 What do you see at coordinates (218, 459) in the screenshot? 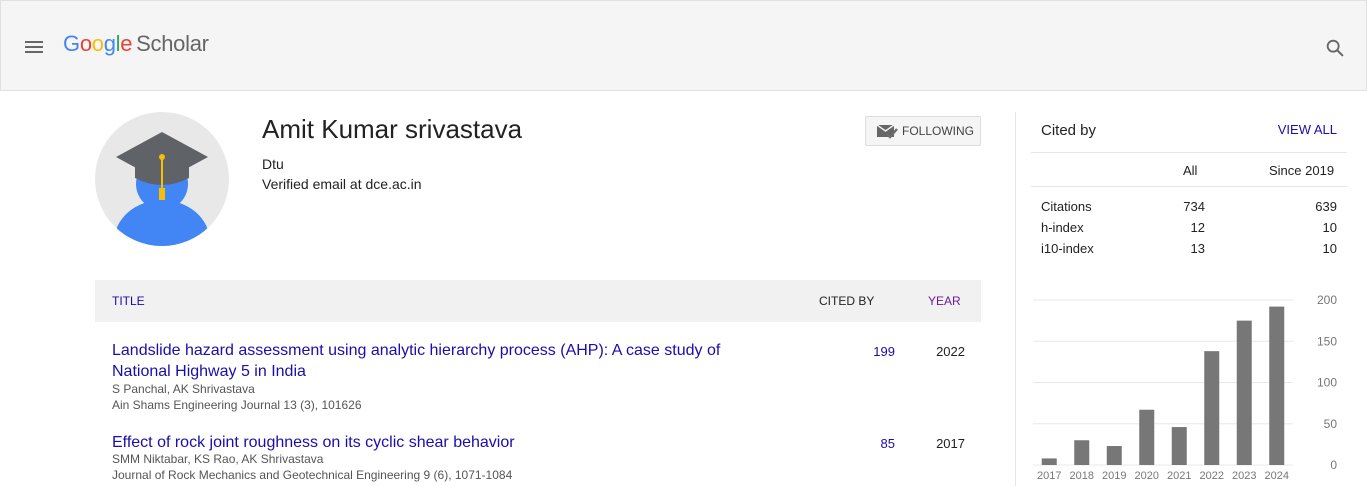
I see `article-authors: SMM Niktabar, KS Rao, AK Shrivastava` at bounding box center [218, 459].